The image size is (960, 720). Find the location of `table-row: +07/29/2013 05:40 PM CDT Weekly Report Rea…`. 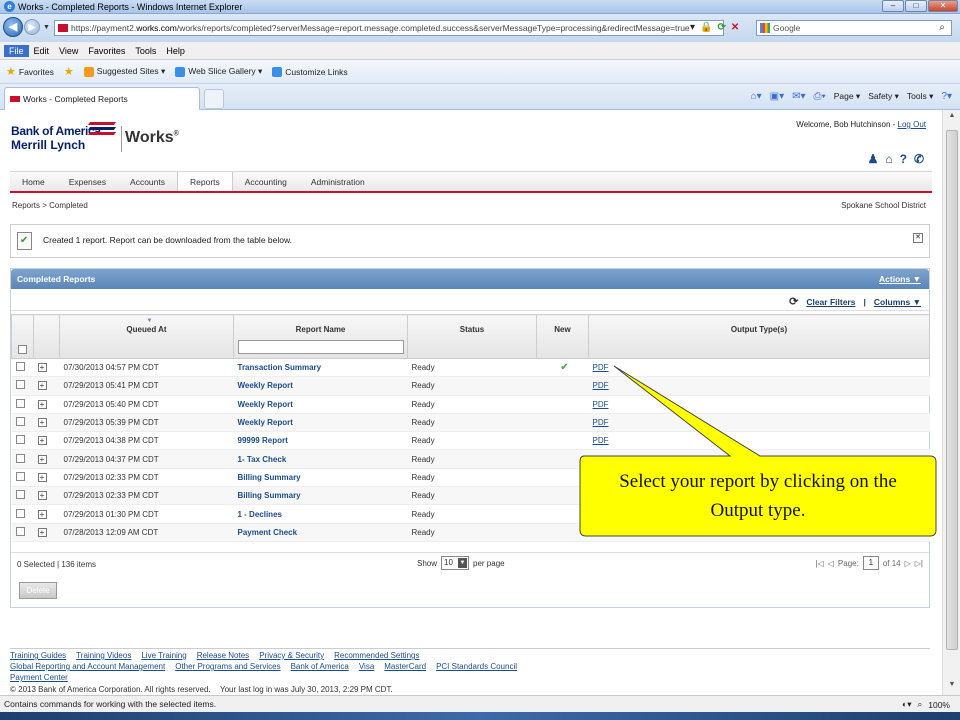

table-row: +07/29/2013 05:40 PM CDT Weekly Report Rea… is located at coordinates (470, 404).